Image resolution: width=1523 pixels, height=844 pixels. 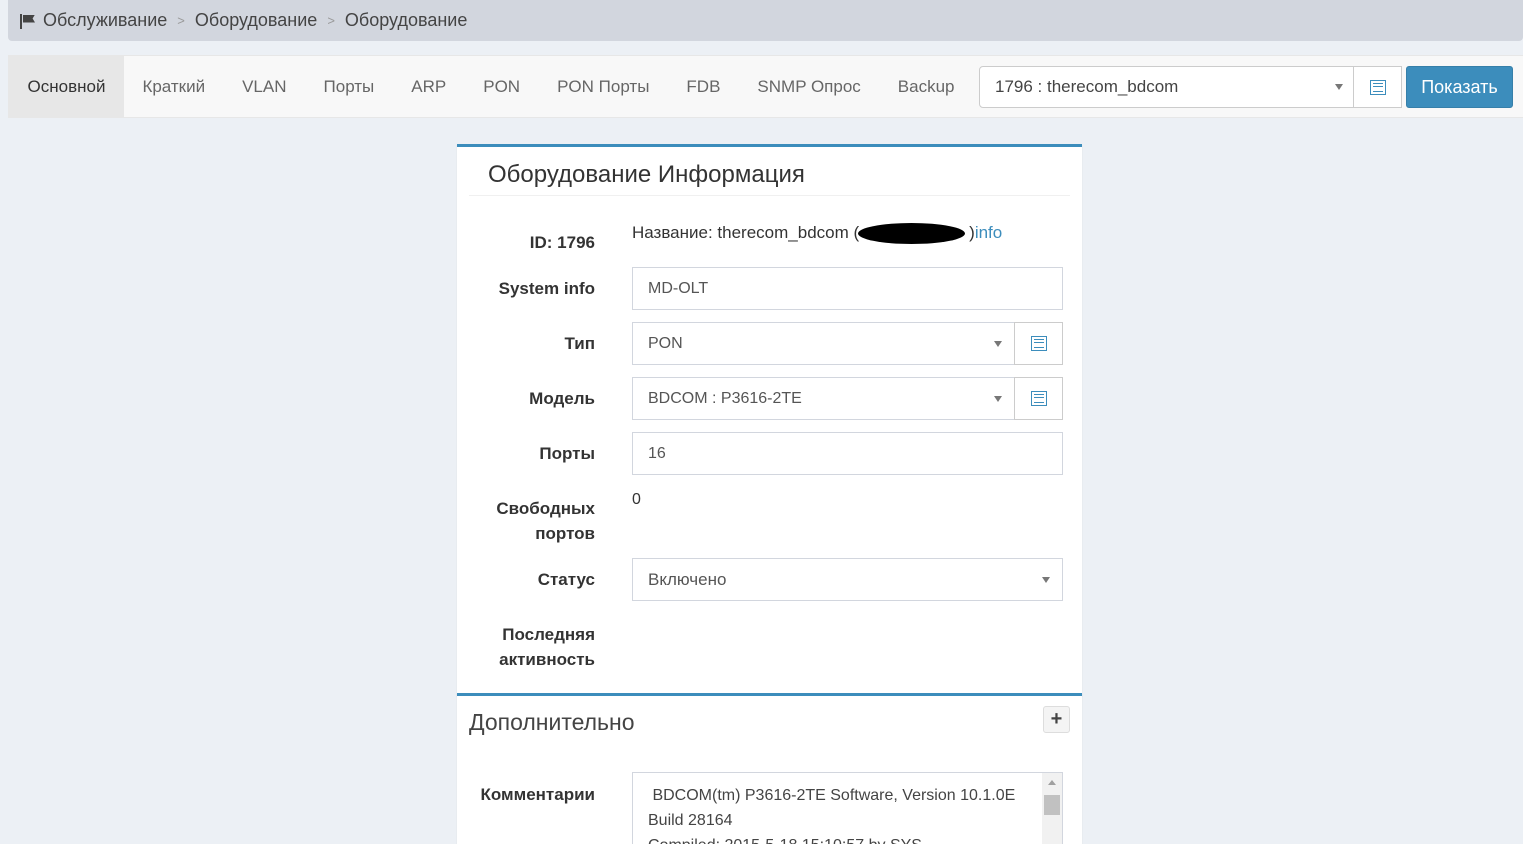 What do you see at coordinates (552, 722) in the screenshot?
I see `additional-title: Дополнительно` at bounding box center [552, 722].